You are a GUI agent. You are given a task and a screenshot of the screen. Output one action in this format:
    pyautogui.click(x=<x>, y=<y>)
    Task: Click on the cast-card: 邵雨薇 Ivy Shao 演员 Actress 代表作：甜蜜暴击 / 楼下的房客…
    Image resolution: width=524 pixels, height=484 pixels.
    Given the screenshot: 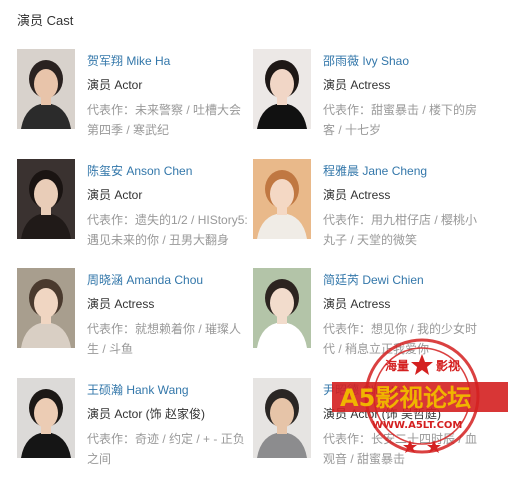 What is the action you would take?
    pyautogui.click(x=375, y=95)
    